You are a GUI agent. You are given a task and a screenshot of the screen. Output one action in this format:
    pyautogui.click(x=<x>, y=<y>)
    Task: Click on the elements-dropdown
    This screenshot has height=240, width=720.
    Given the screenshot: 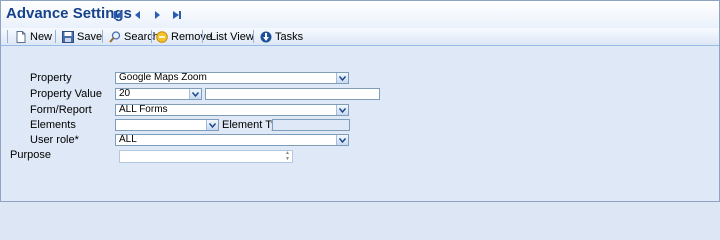 What is the action you would take?
    pyautogui.click(x=167, y=125)
    